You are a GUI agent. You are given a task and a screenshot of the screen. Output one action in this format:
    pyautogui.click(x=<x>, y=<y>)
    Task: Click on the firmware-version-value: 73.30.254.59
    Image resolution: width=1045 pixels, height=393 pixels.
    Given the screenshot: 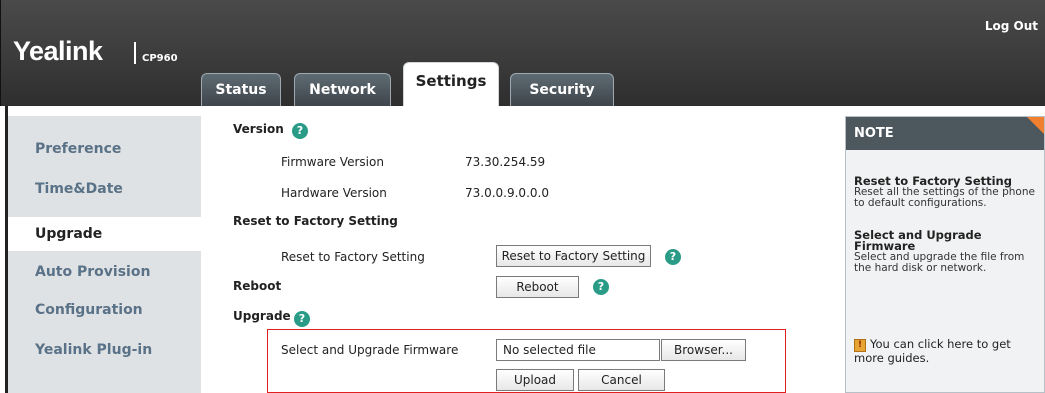 What is the action you would take?
    pyautogui.click(x=505, y=162)
    